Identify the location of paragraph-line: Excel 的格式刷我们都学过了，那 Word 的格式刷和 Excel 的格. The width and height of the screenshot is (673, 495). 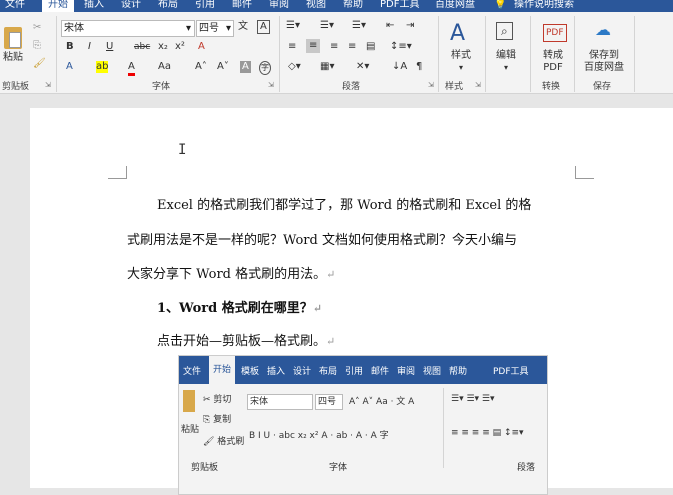
(344, 203).